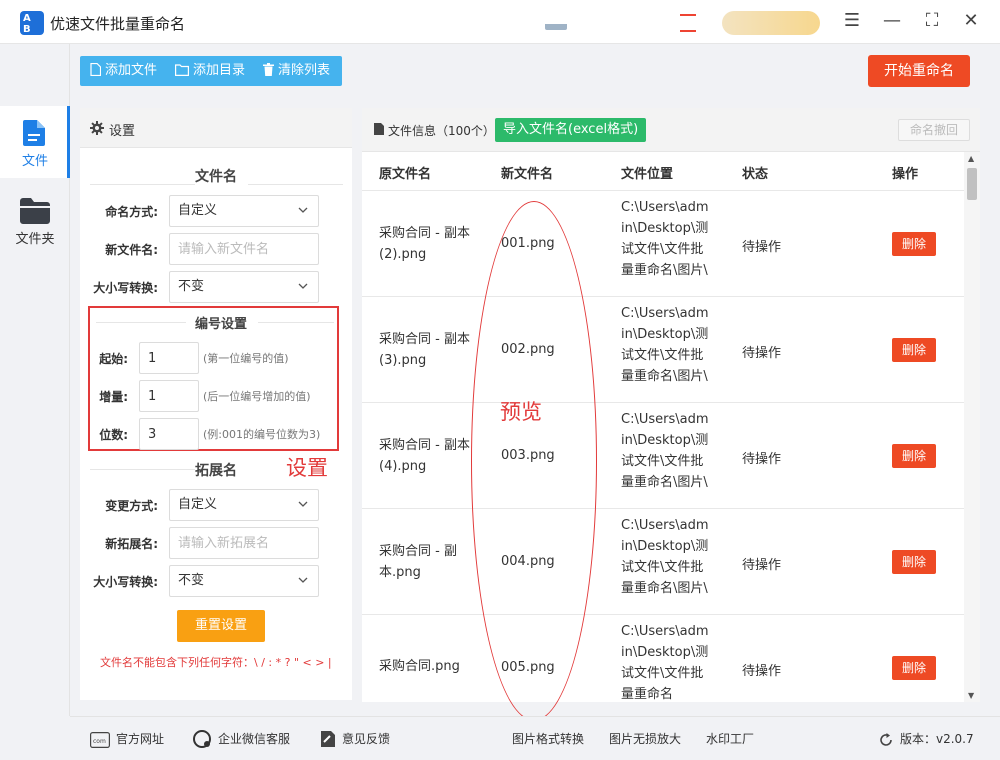 The image size is (1000, 760). I want to click on original-filename: 采购合同 - 副本 (3).png, so click(424, 350).